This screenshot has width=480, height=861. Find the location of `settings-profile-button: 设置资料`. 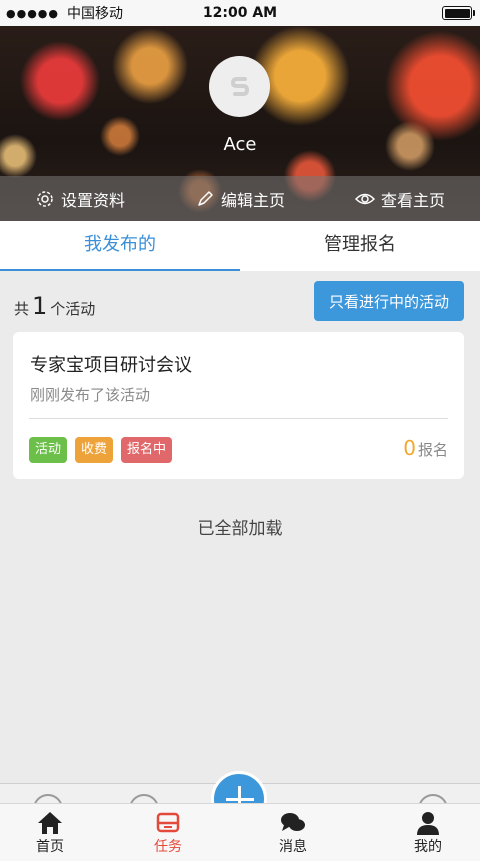

settings-profile-button: 设置资料 is located at coordinates (80, 199).